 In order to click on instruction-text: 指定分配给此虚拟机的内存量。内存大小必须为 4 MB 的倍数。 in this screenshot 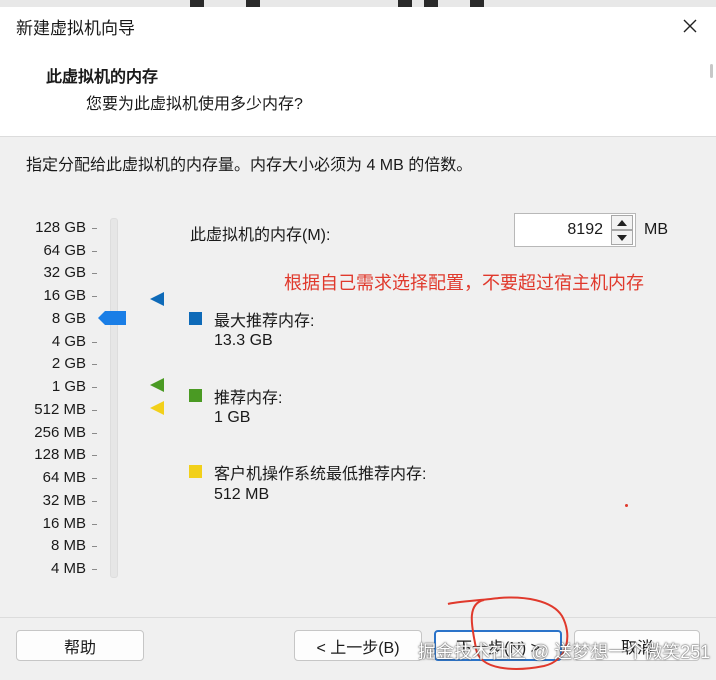, I will do `click(249, 165)`.